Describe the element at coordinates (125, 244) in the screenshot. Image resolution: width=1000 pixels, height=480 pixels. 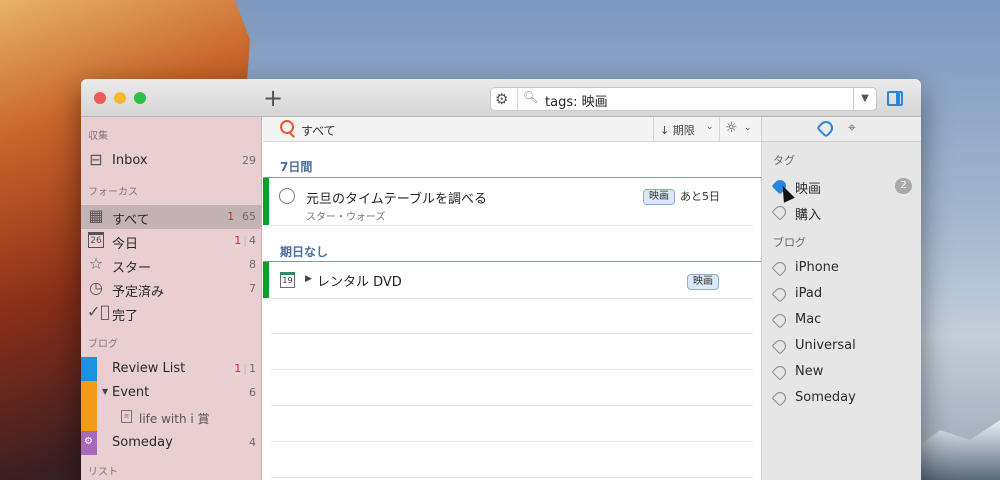
I see `sidebar-item-label: 今日` at that location.